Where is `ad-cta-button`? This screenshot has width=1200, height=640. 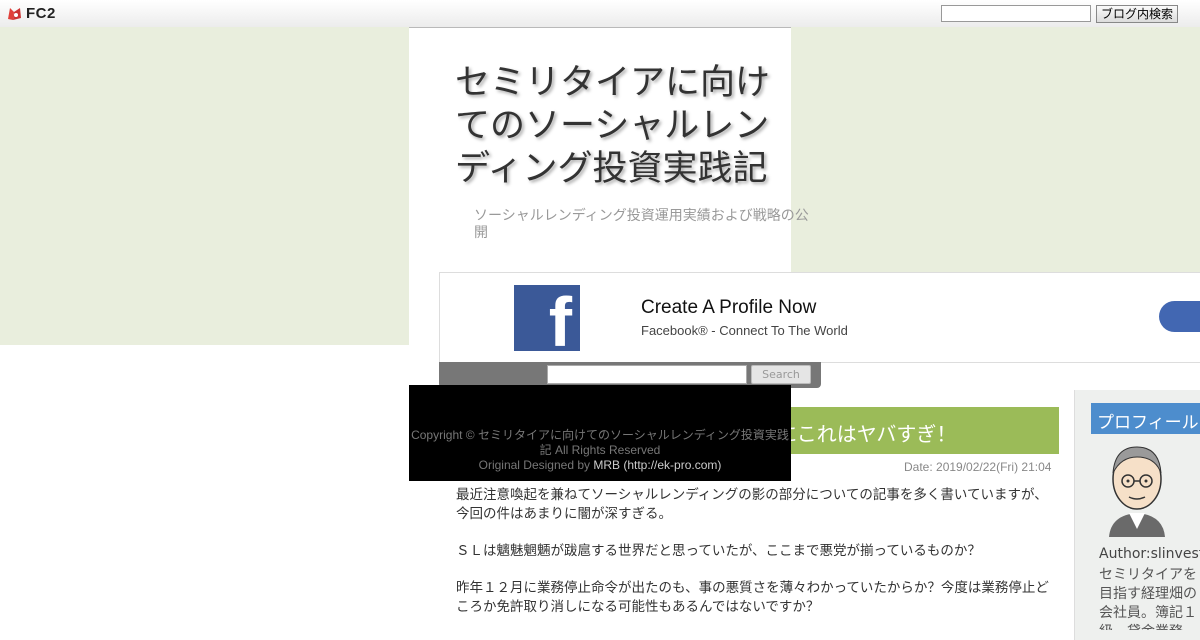 ad-cta-button is located at coordinates (1179, 316).